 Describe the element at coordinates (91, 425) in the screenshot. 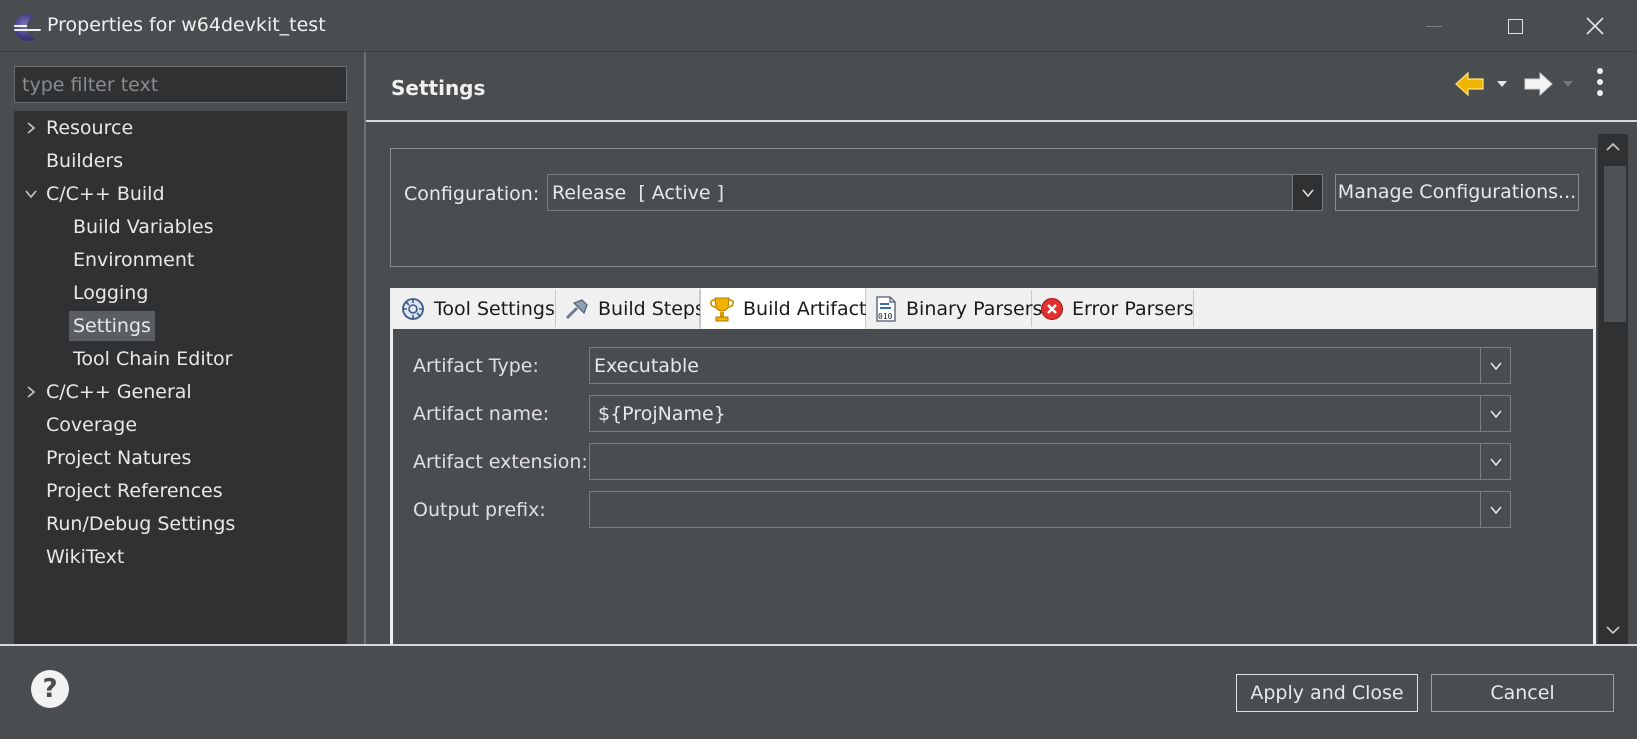

I see `tree-item-coverage: Coverage` at that location.